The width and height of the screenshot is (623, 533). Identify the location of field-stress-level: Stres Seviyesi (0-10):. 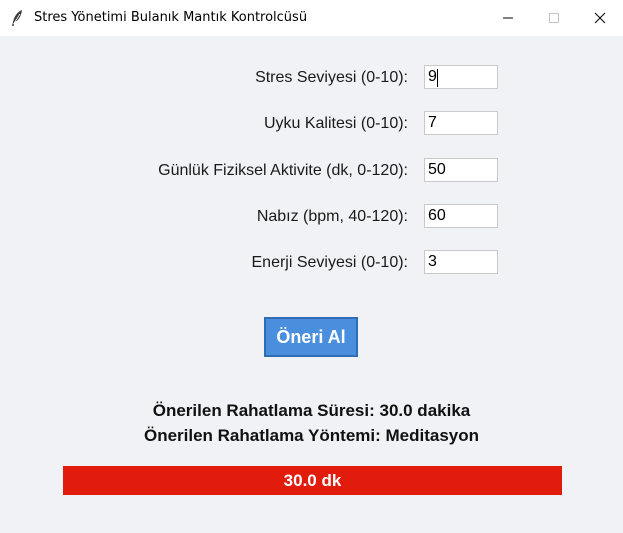
(311, 78).